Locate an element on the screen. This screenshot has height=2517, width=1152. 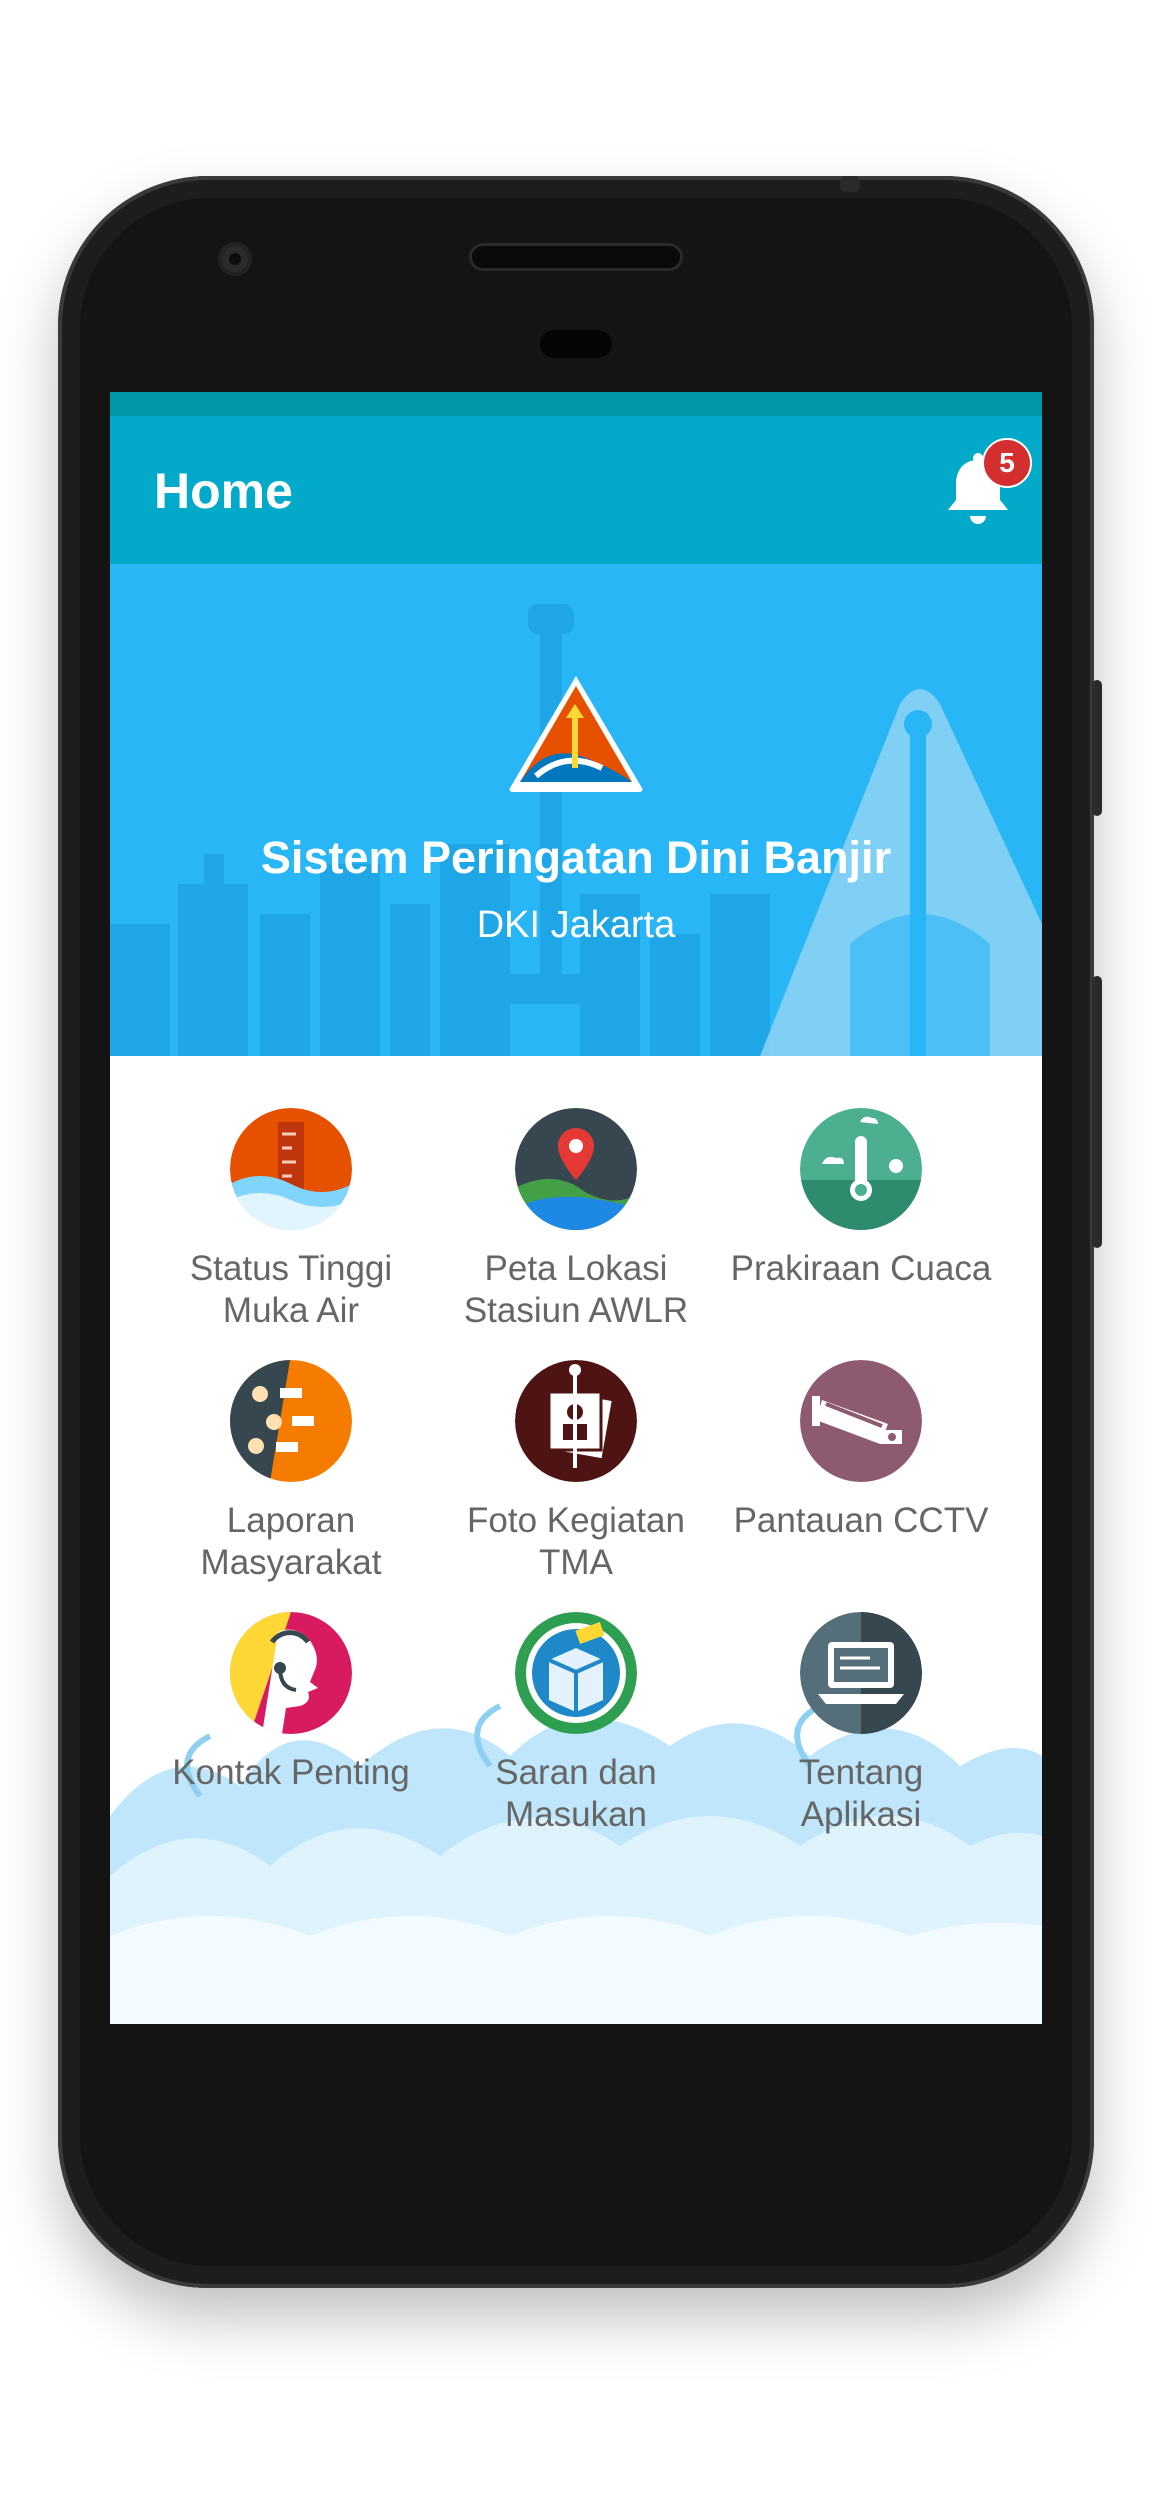
menu-item-label: Tentang Aplikasi is located at coordinates (861, 1793).